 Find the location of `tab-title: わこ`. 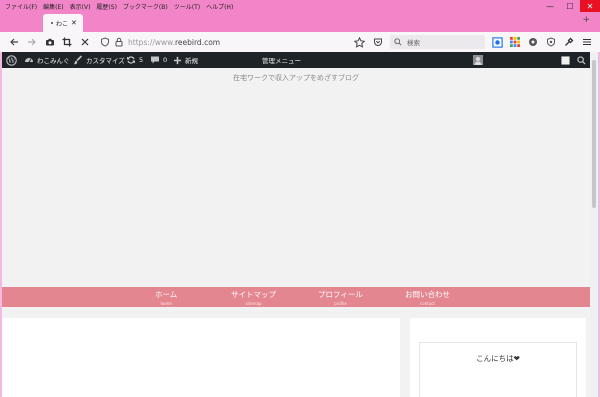

tab-title: わこ is located at coordinates (62, 24).